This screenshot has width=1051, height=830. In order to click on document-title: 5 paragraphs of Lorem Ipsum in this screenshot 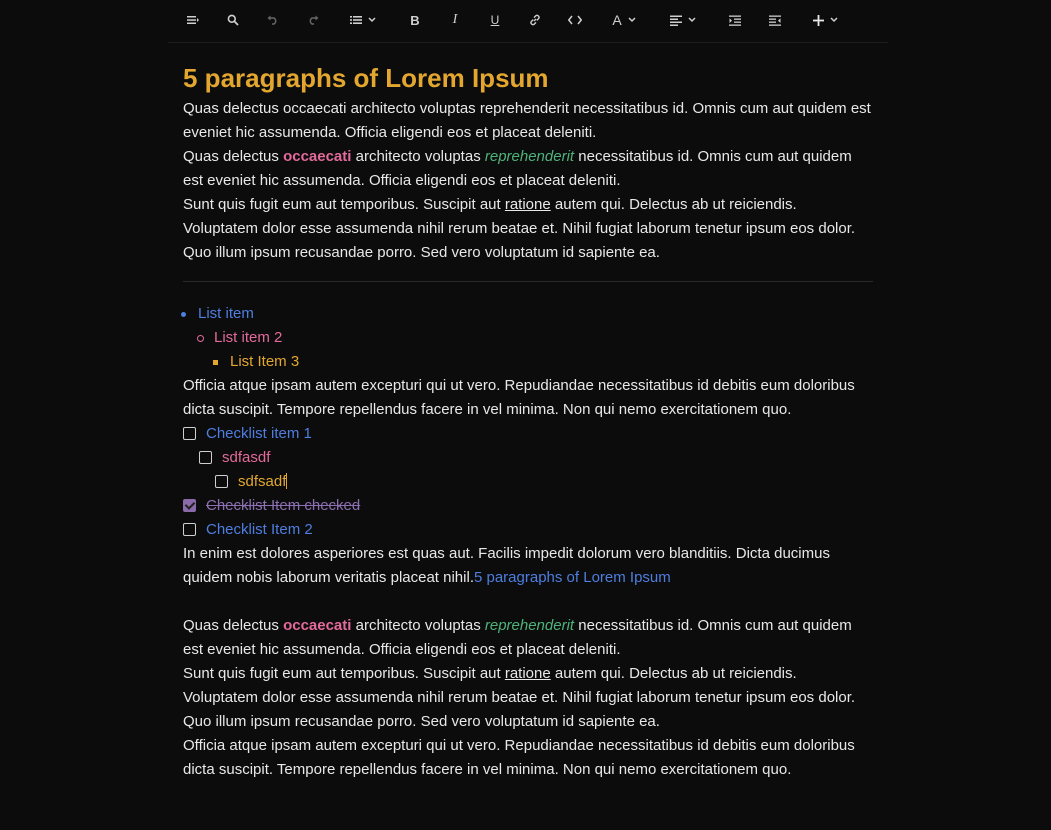, I will do `click(528, 78)`.